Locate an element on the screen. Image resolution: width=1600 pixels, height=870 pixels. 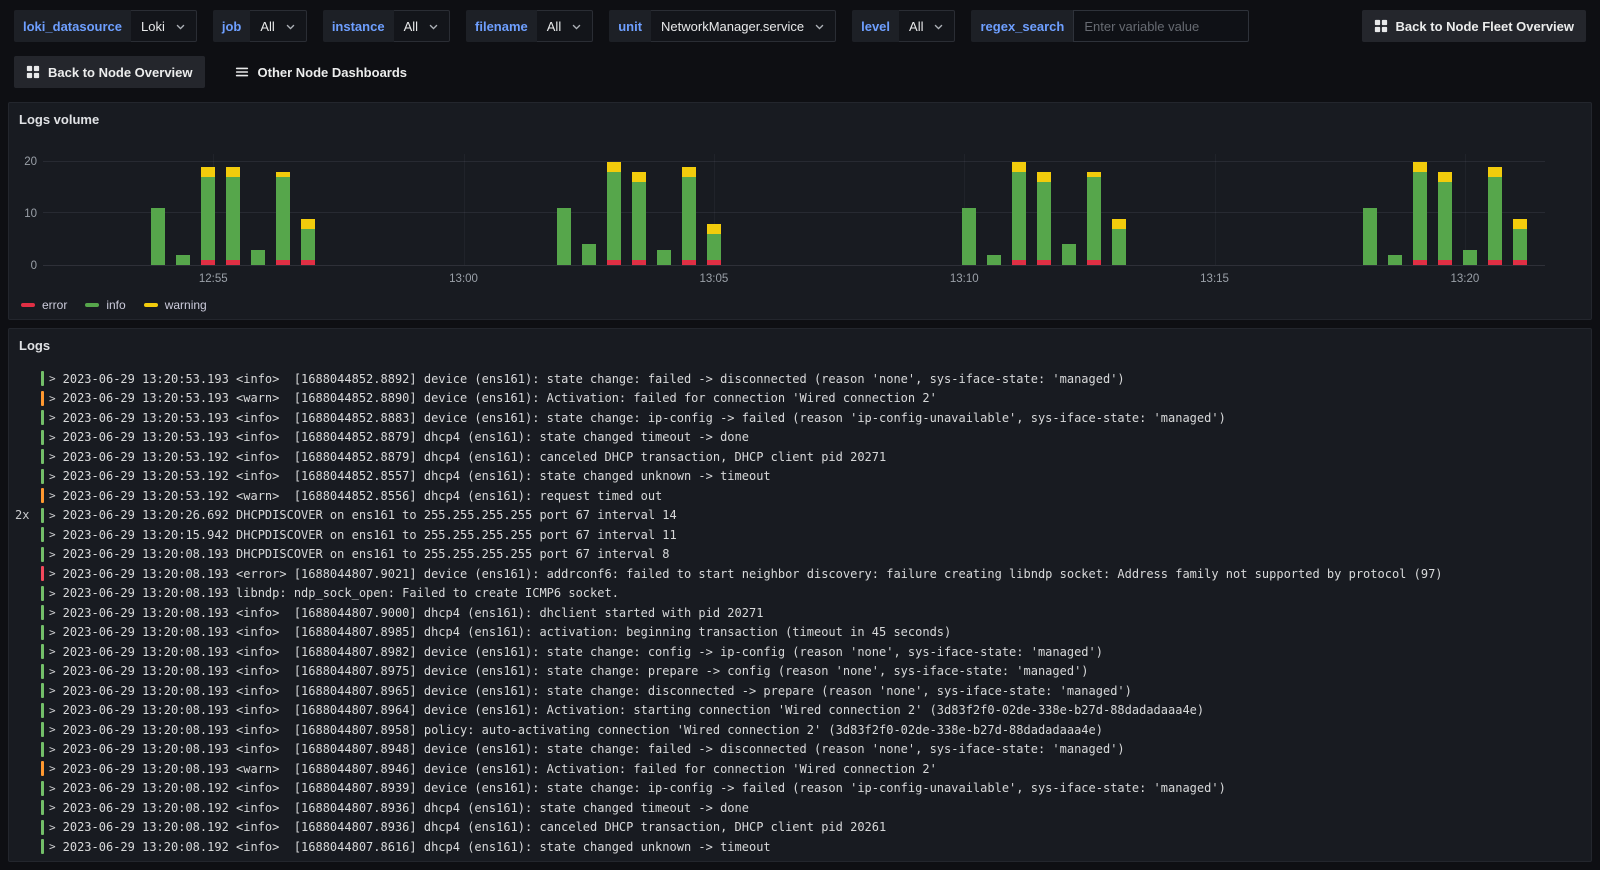
variable-dropdown-level: All is located at coordinates (927, 26).